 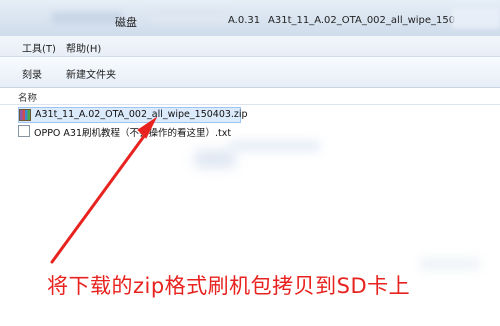 I want to click on instruction-annotation: 将下载的zip格式刷机包拷贝到SD卡上, so click(x=229, y=286).